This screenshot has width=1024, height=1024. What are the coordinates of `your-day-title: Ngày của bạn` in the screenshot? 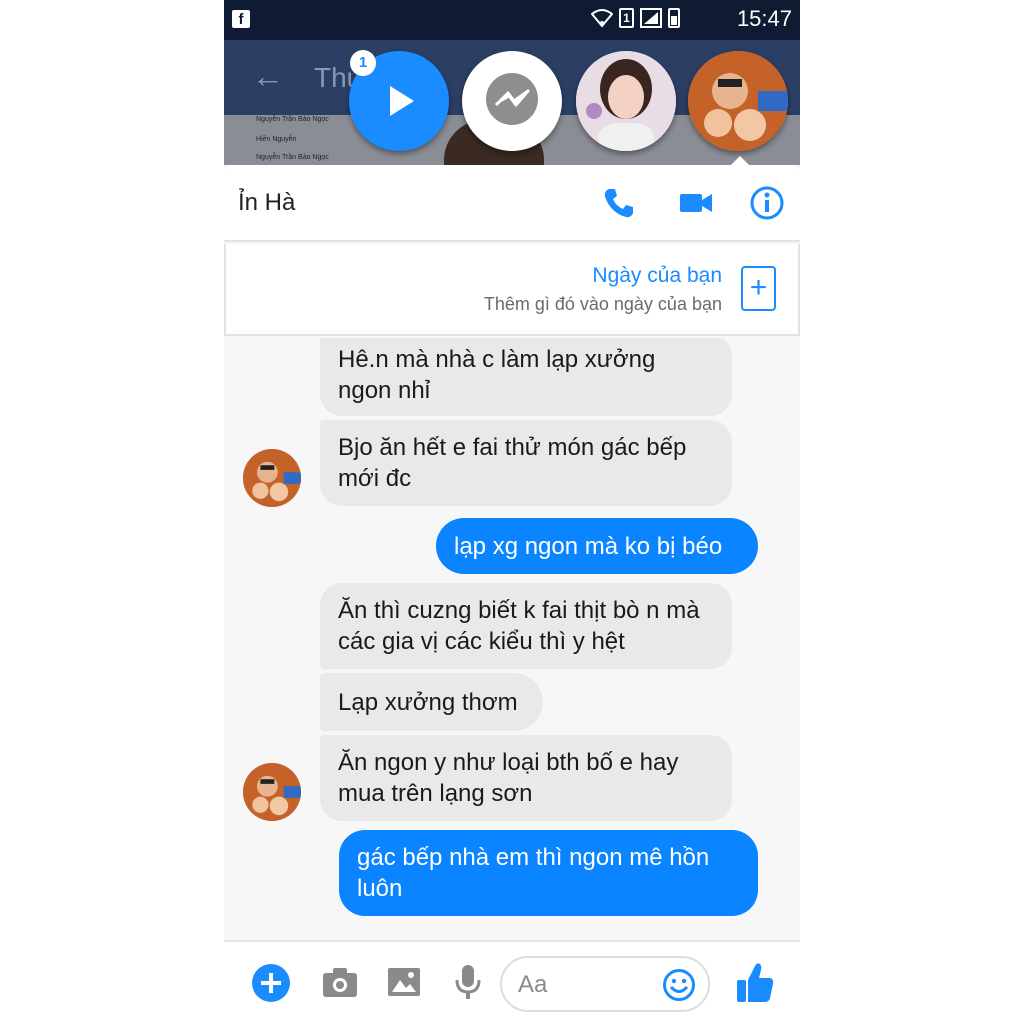 It's located at (657, 275).